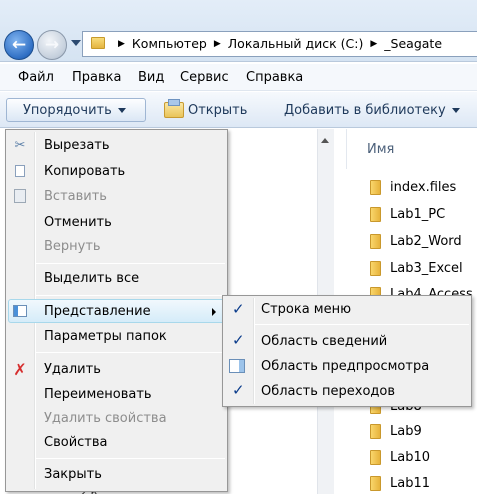 This screenshot has height=494, width=477. Describe the element at coordinates (72, 369) in the screenshot. I see `menu-item-delete: Удалить` at that location.